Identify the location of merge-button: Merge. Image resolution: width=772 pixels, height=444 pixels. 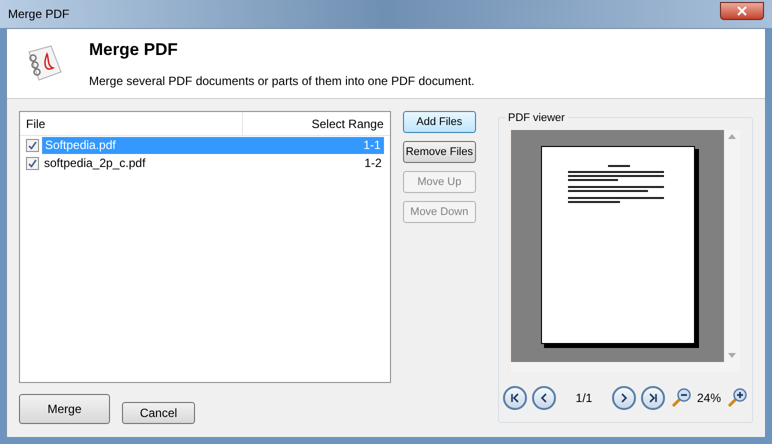
(64, 409).